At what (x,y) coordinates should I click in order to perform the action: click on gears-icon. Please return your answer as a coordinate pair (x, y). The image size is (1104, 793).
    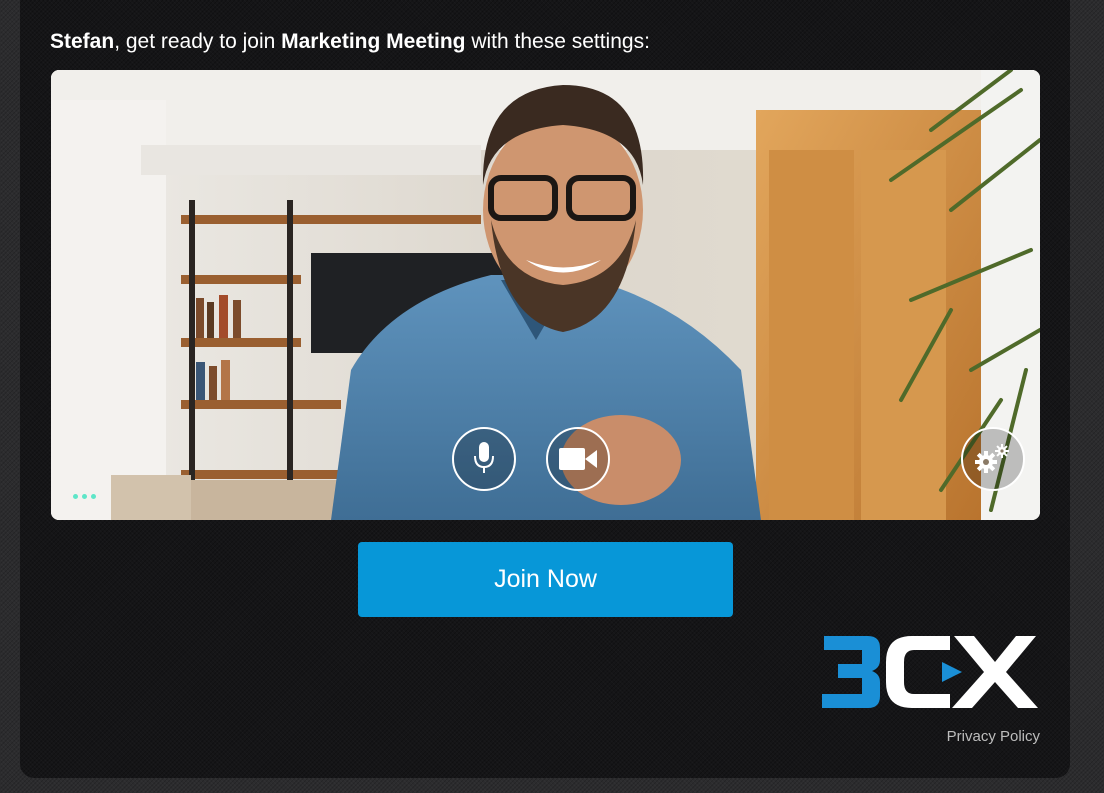
    Looking at the image, I should click on (992, 458).